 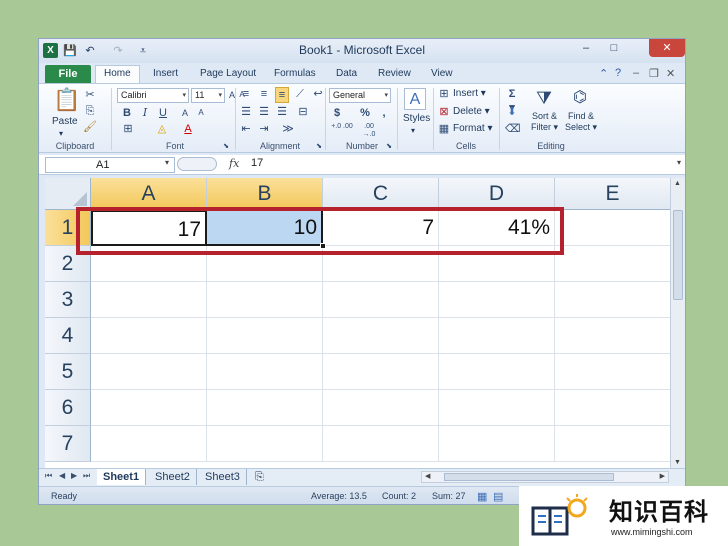 I want to click on styles-icon: A, so click(x=415, y=99).